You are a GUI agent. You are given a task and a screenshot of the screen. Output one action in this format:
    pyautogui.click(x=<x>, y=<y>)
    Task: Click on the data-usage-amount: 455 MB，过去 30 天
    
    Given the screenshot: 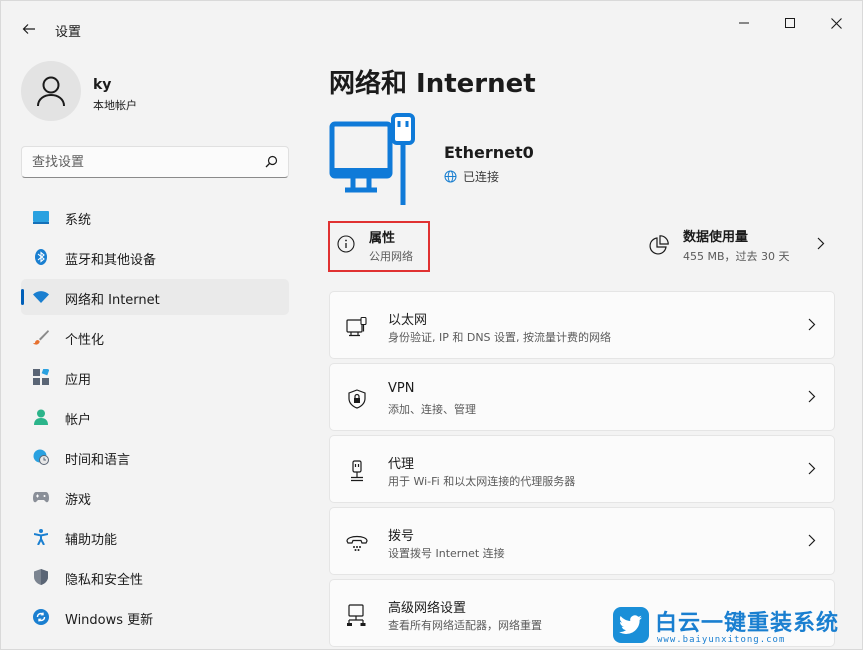 What is the action you would take?
    pyautogui.click(x=736, y=256)
    